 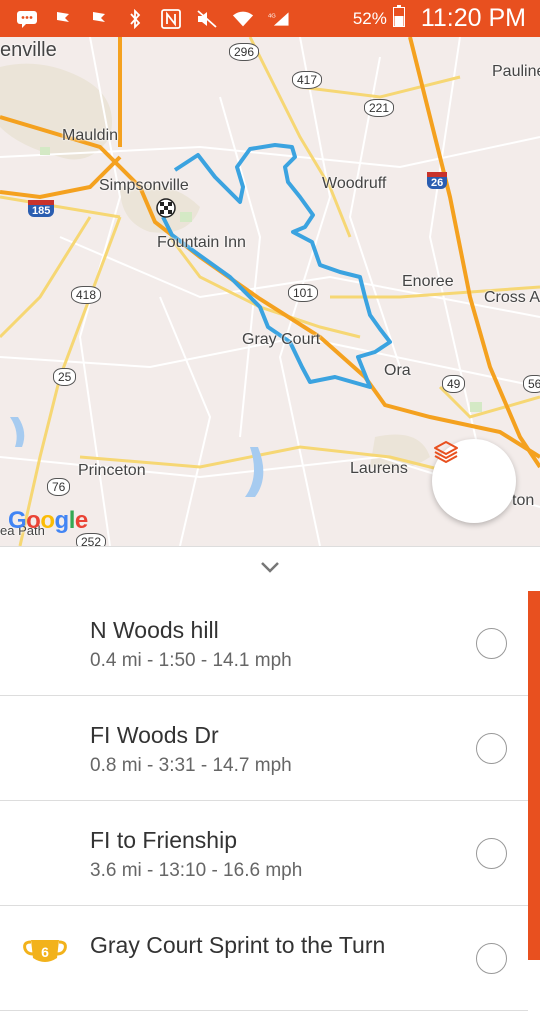 I want to click on finish-flag-marker, so click(x=166, y=208).